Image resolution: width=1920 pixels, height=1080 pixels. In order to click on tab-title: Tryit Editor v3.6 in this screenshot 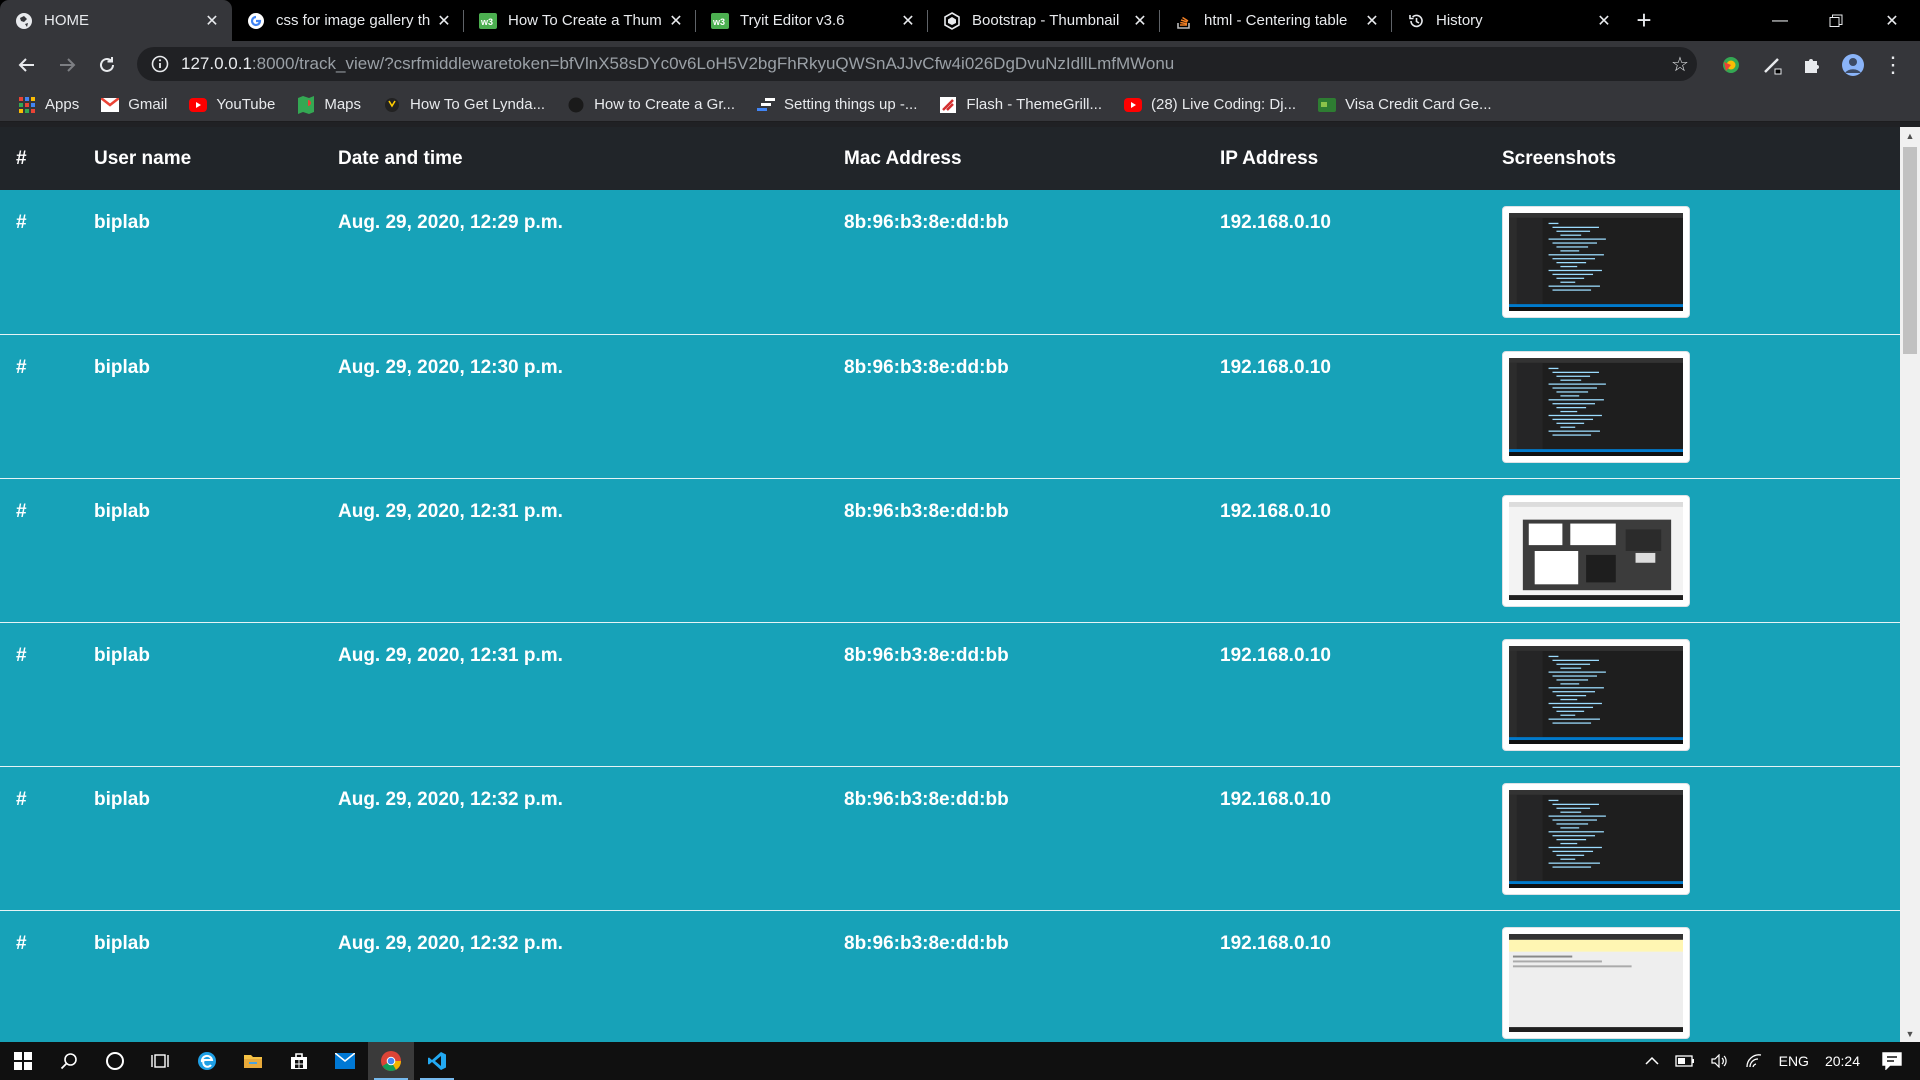, I will do `click(792, 20)`.